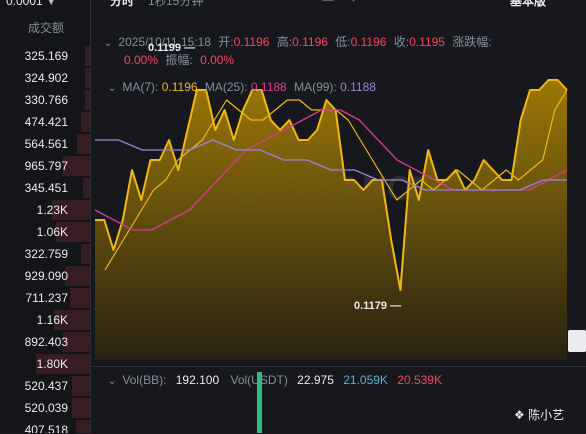  Describe the element at coordinates (122, 4) in the screenshot. I see `tab-time-sharing: 分时` at that location.